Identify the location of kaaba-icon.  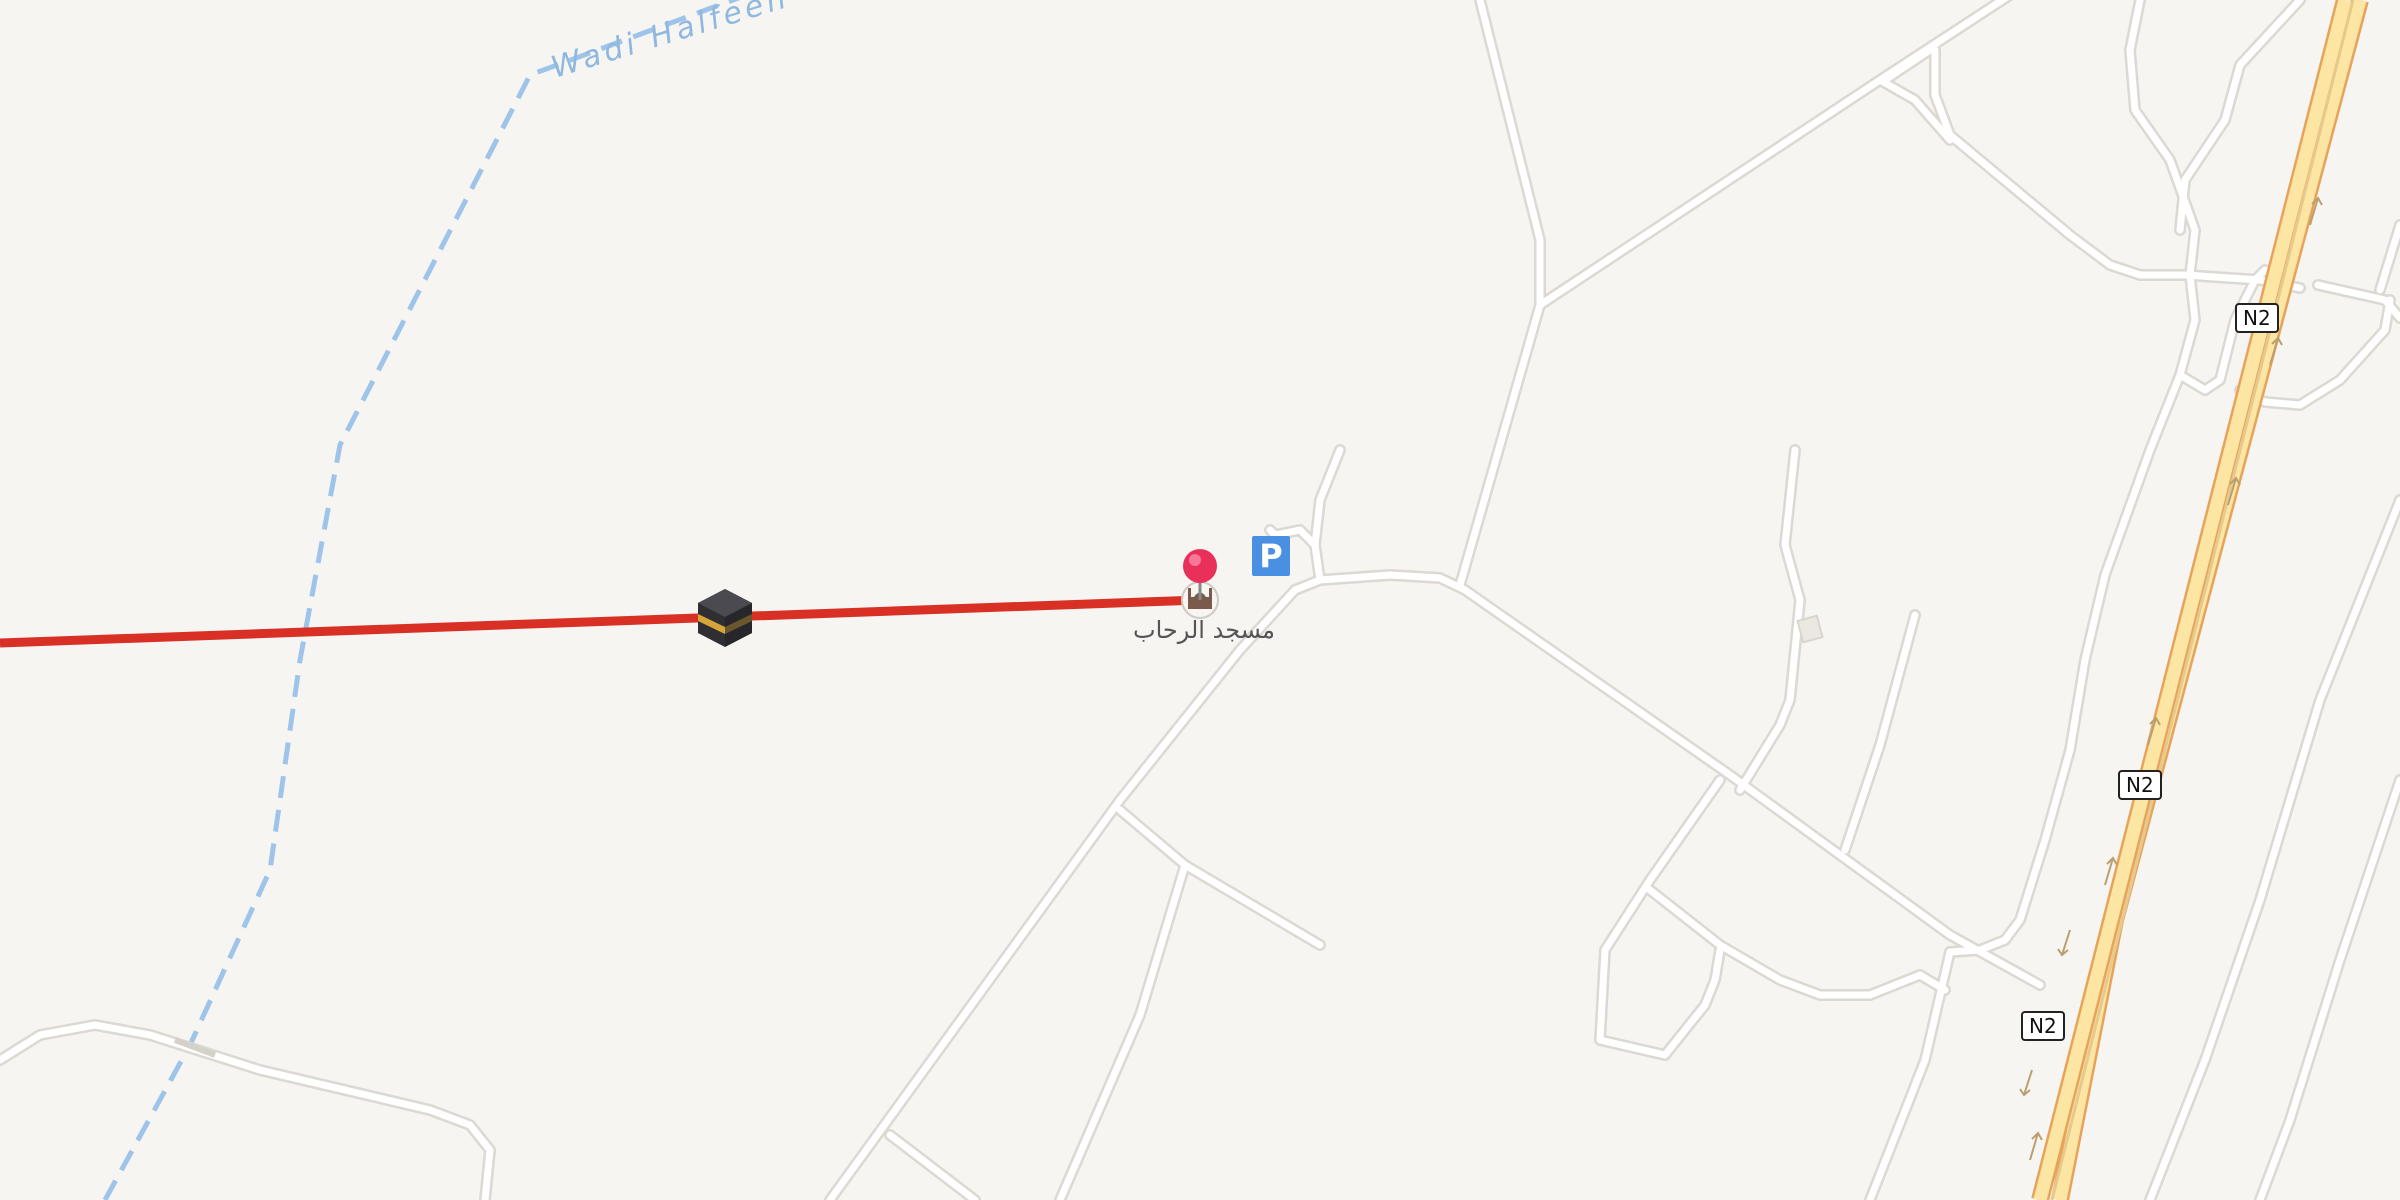
(725, 618).